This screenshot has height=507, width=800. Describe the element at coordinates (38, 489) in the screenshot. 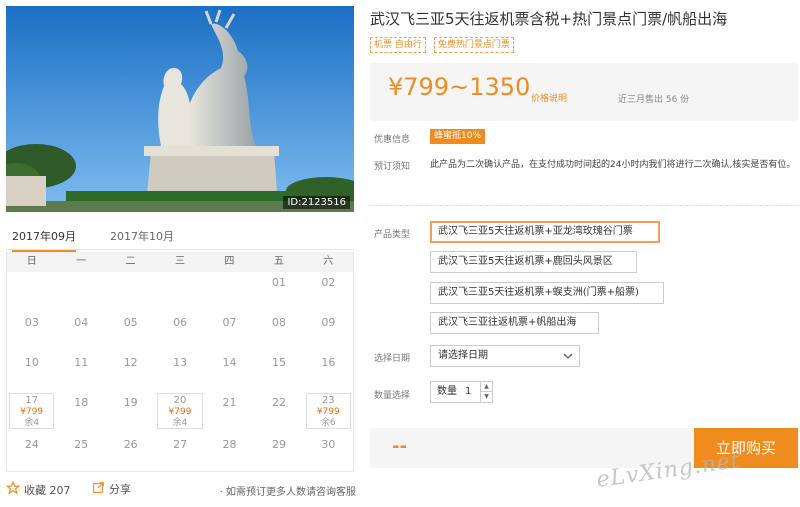

I see `favorite-button: 收藏 207` at that location.